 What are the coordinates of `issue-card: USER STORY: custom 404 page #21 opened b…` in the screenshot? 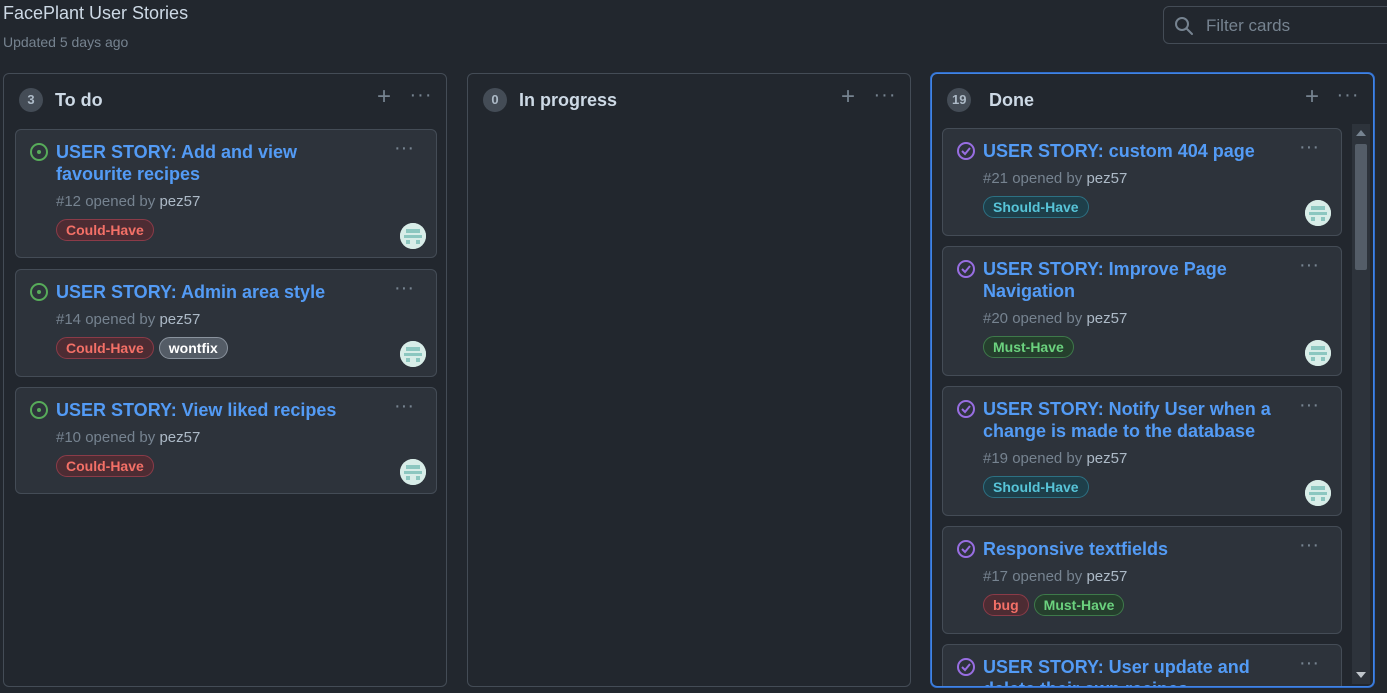 It's located at (1142, 182).